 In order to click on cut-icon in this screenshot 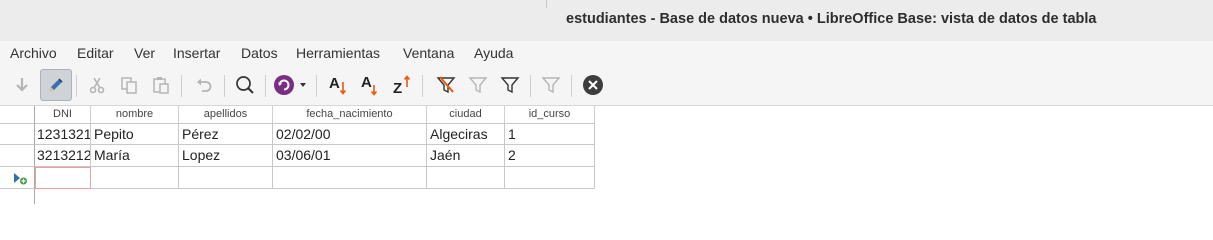, I will do `click(97, 85)`.